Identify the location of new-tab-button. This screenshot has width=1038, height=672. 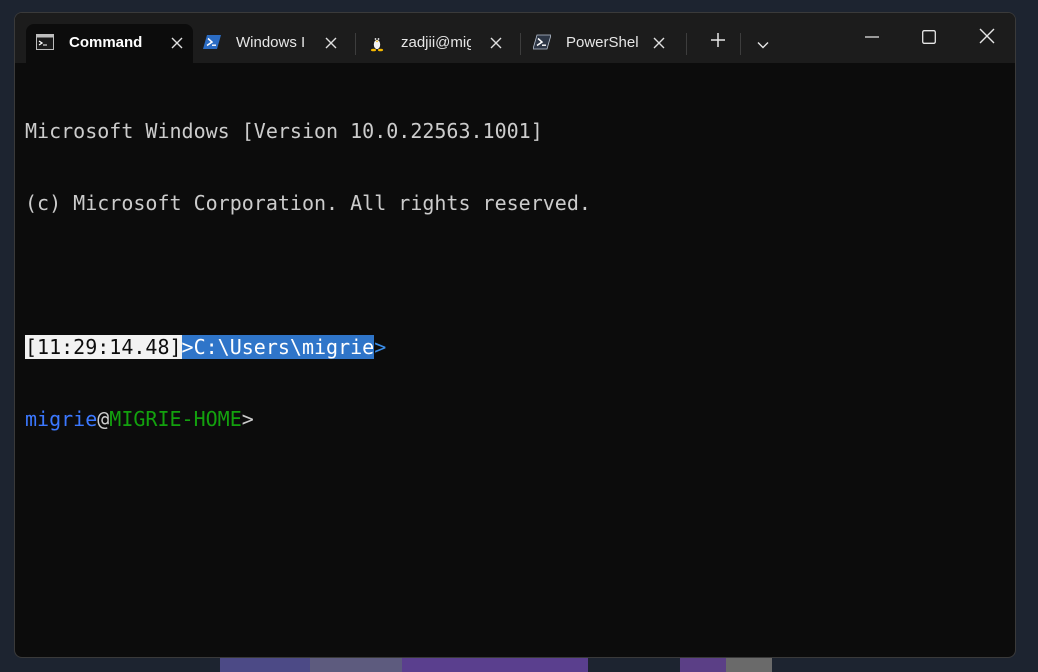
(718, 42).